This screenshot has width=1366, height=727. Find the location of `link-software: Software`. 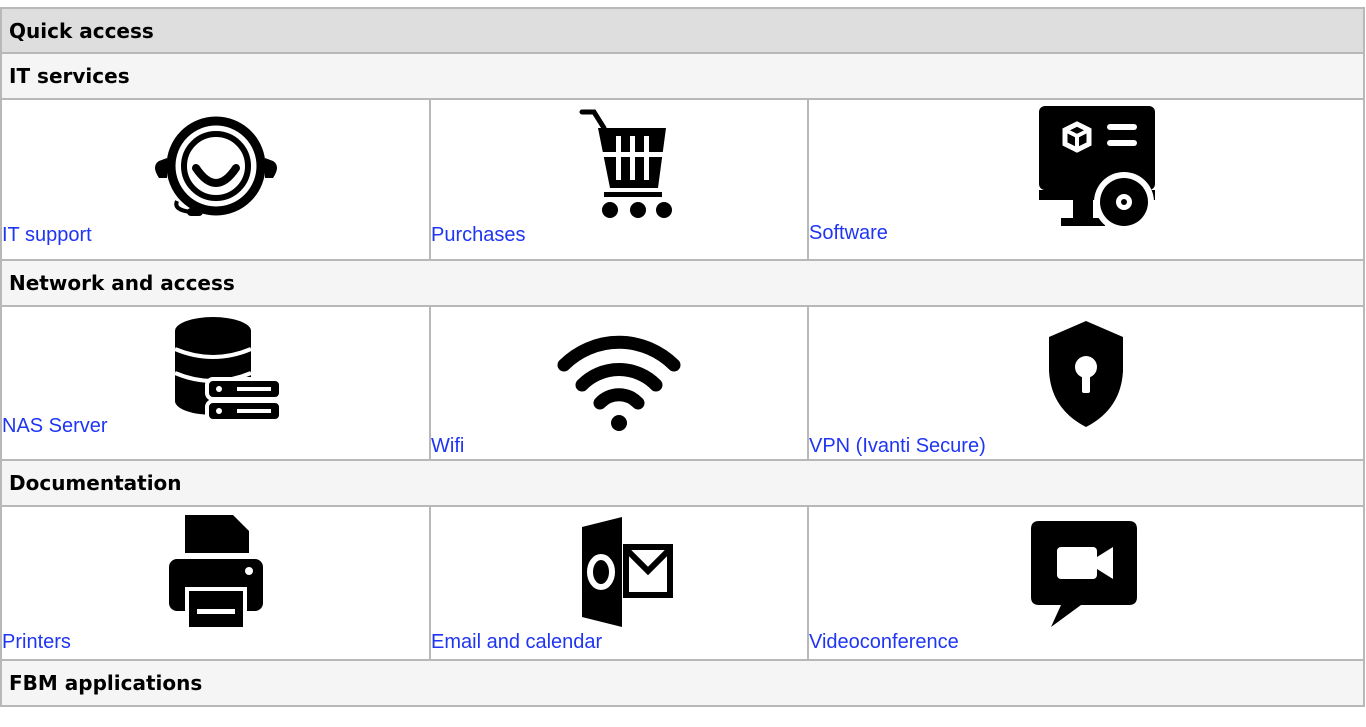

link-software: Software is located at coordinates (848, 233).